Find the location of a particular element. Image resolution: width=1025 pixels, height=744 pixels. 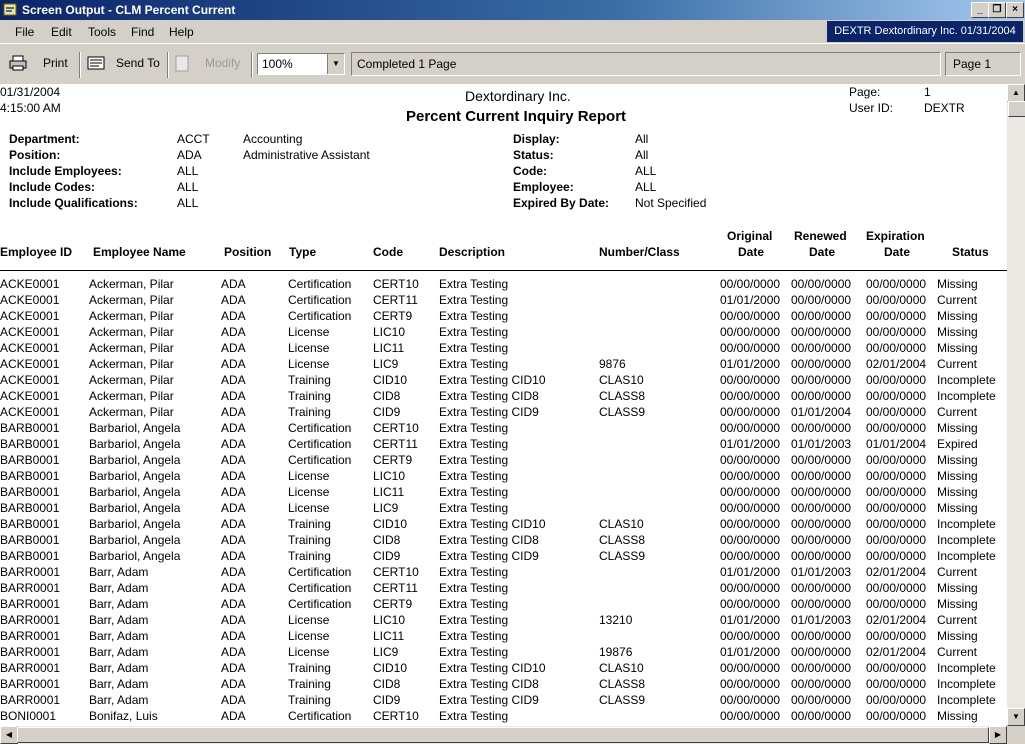

scroll-right-icon: ▶ is located at coordinates (998, 735).